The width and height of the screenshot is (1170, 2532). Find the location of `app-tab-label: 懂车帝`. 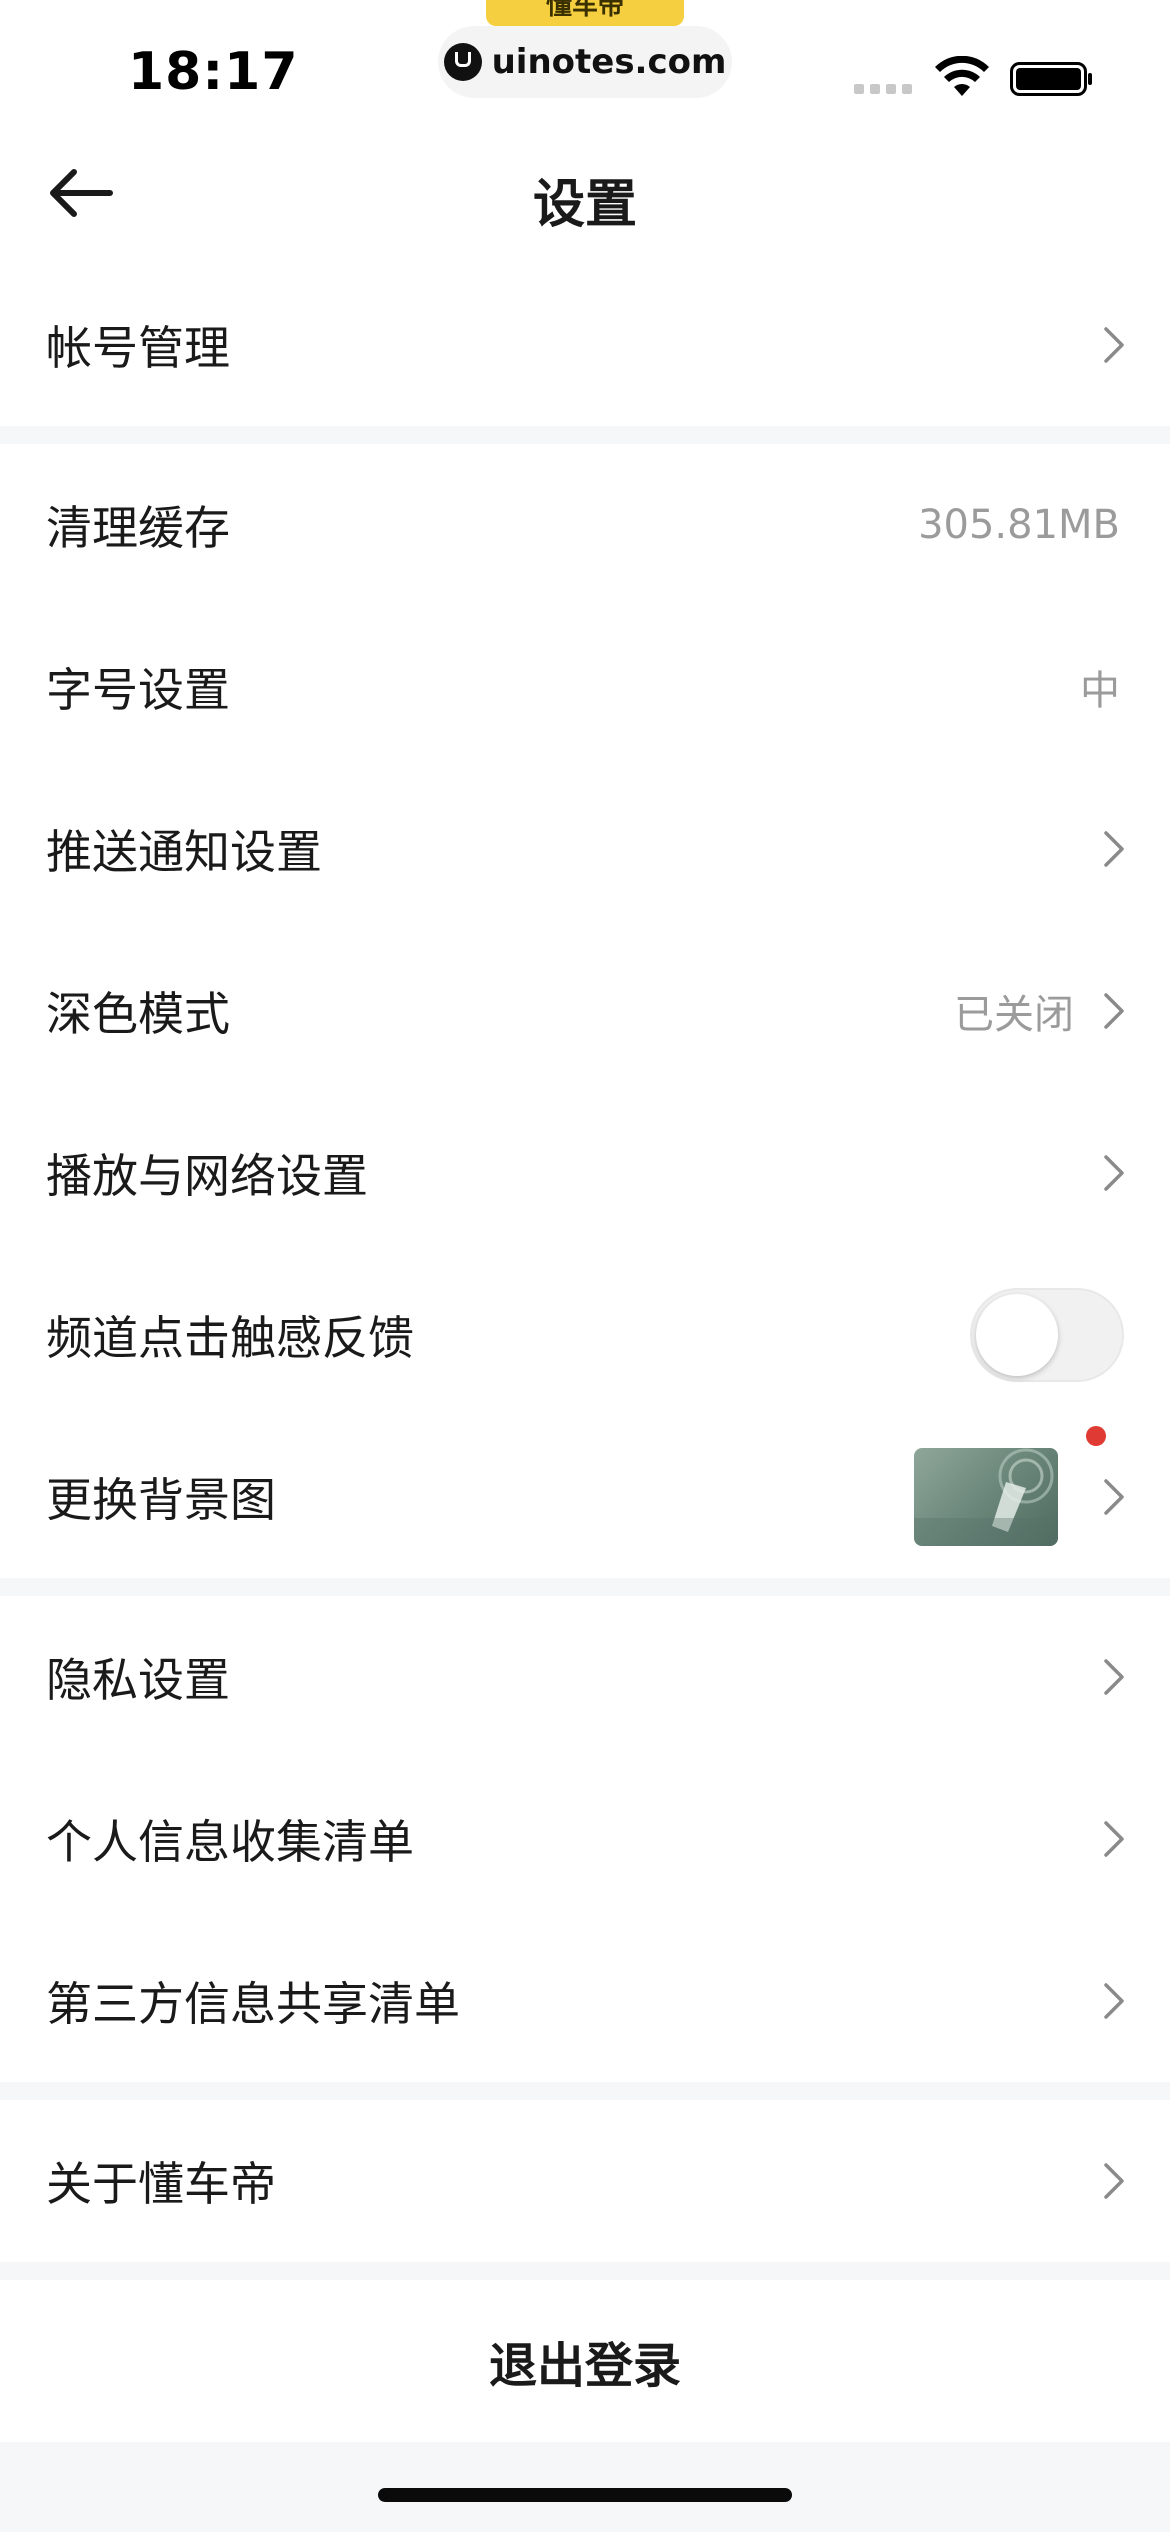

app-tab-label: 懂车帝 is located at coordinates (584, 10).